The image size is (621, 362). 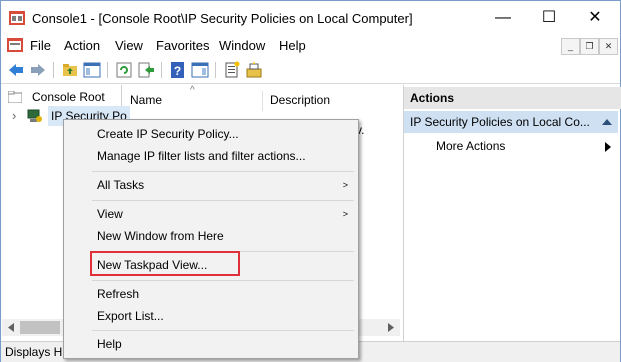 What do you see at coordinates (570, 46) in the screenshot?
I see `mdi-minimize-button: _` at bounding box center [570, 46].